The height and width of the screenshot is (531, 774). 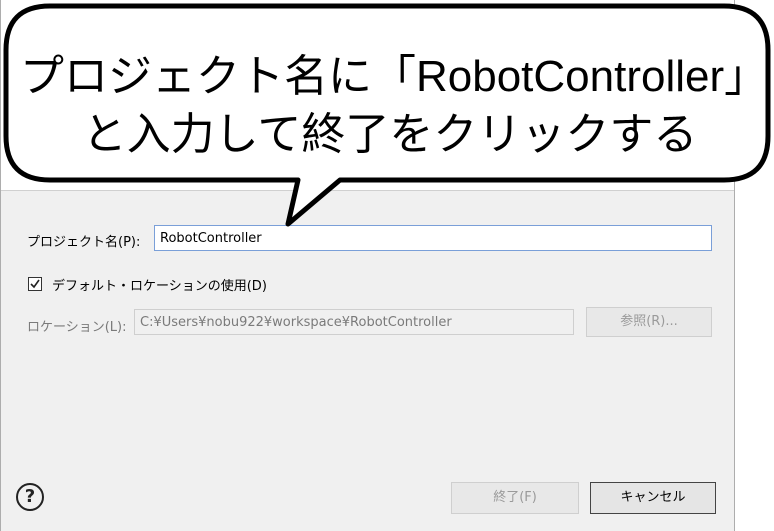 I want to click on finish-button: 終了(F), so click(x=515, y=498).